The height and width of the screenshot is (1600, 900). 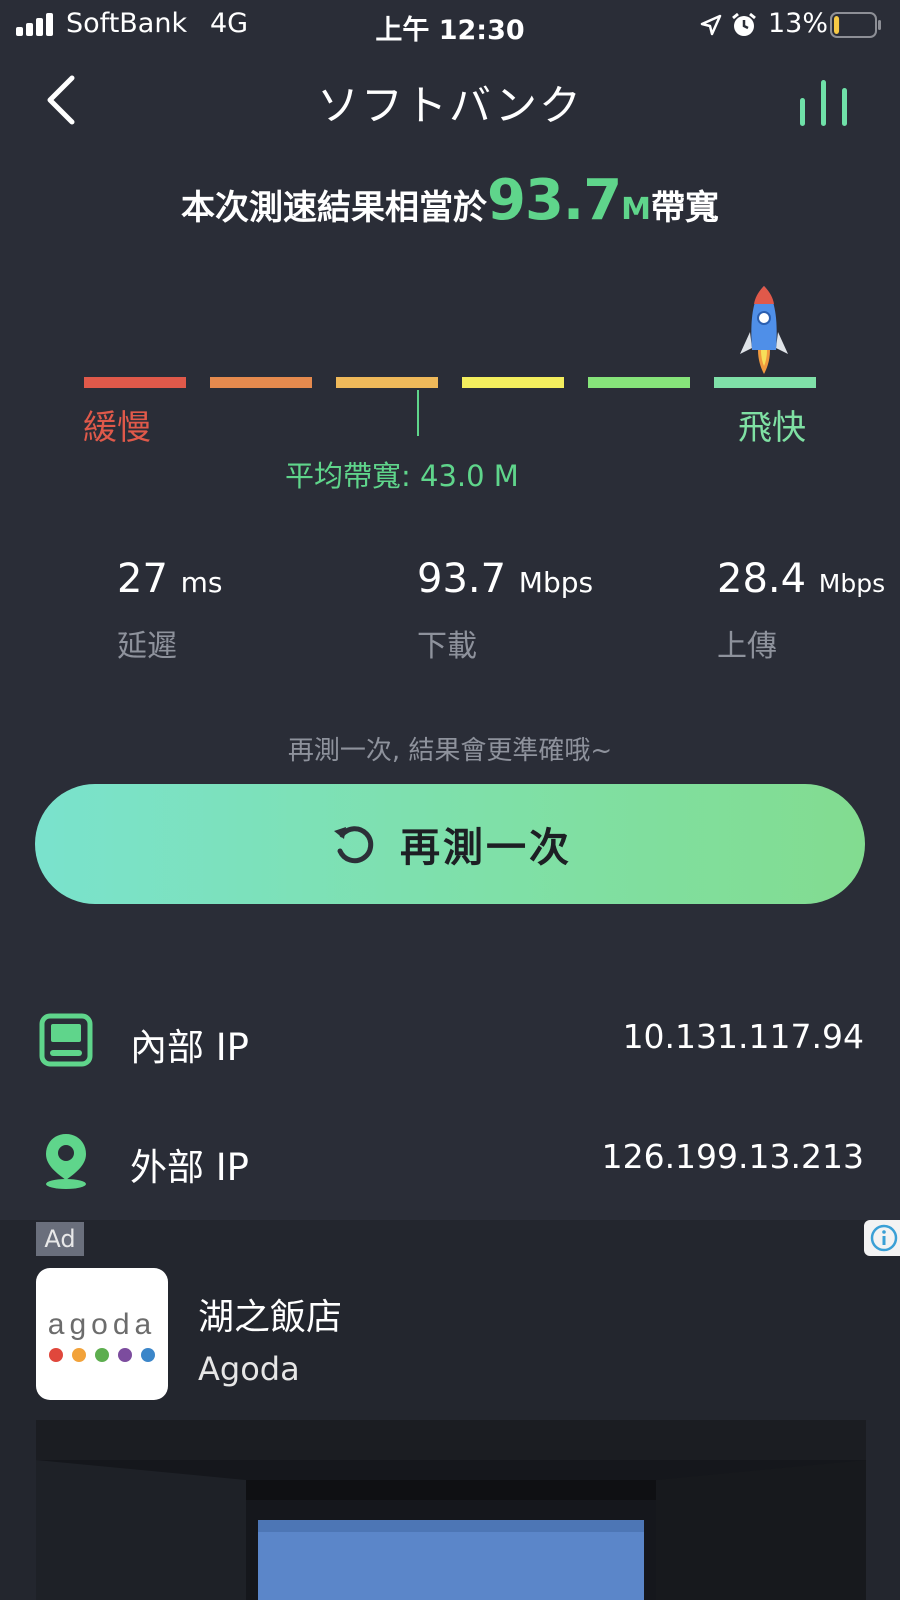 I want to click on result-prefix: 本次測速結果相當於, so click(x=333, y=208).